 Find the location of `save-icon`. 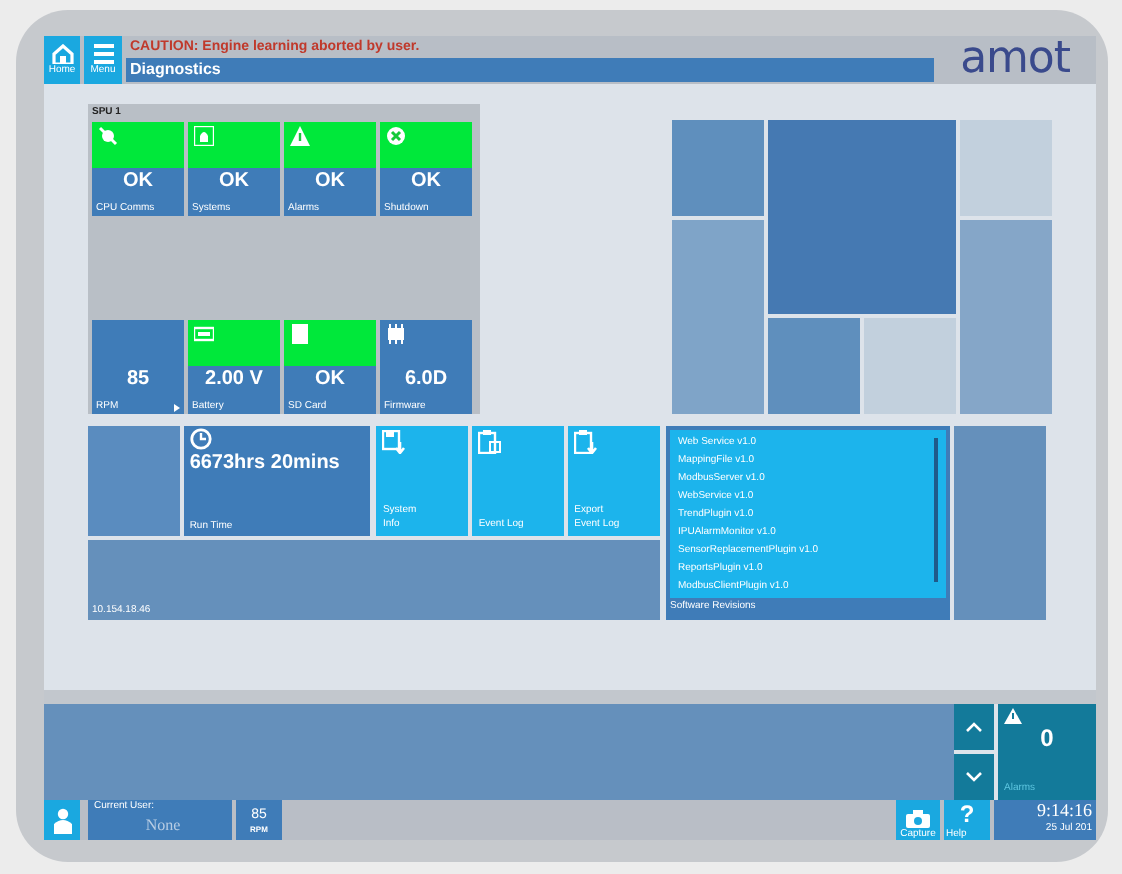

save-icon is located at coordinates (394, 442).